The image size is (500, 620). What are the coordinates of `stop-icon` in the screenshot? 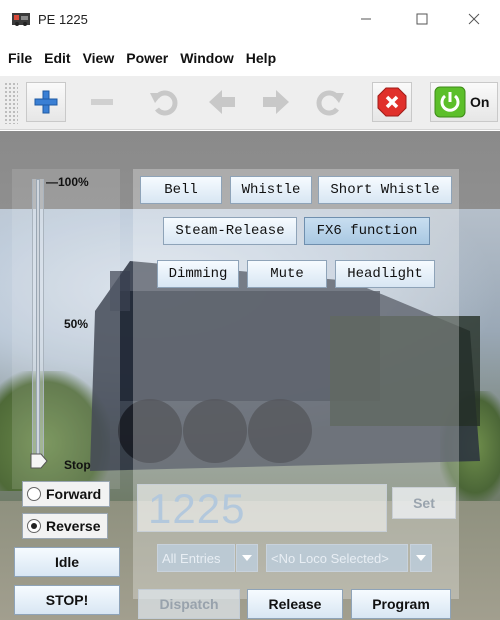 It's located at (392, 102).